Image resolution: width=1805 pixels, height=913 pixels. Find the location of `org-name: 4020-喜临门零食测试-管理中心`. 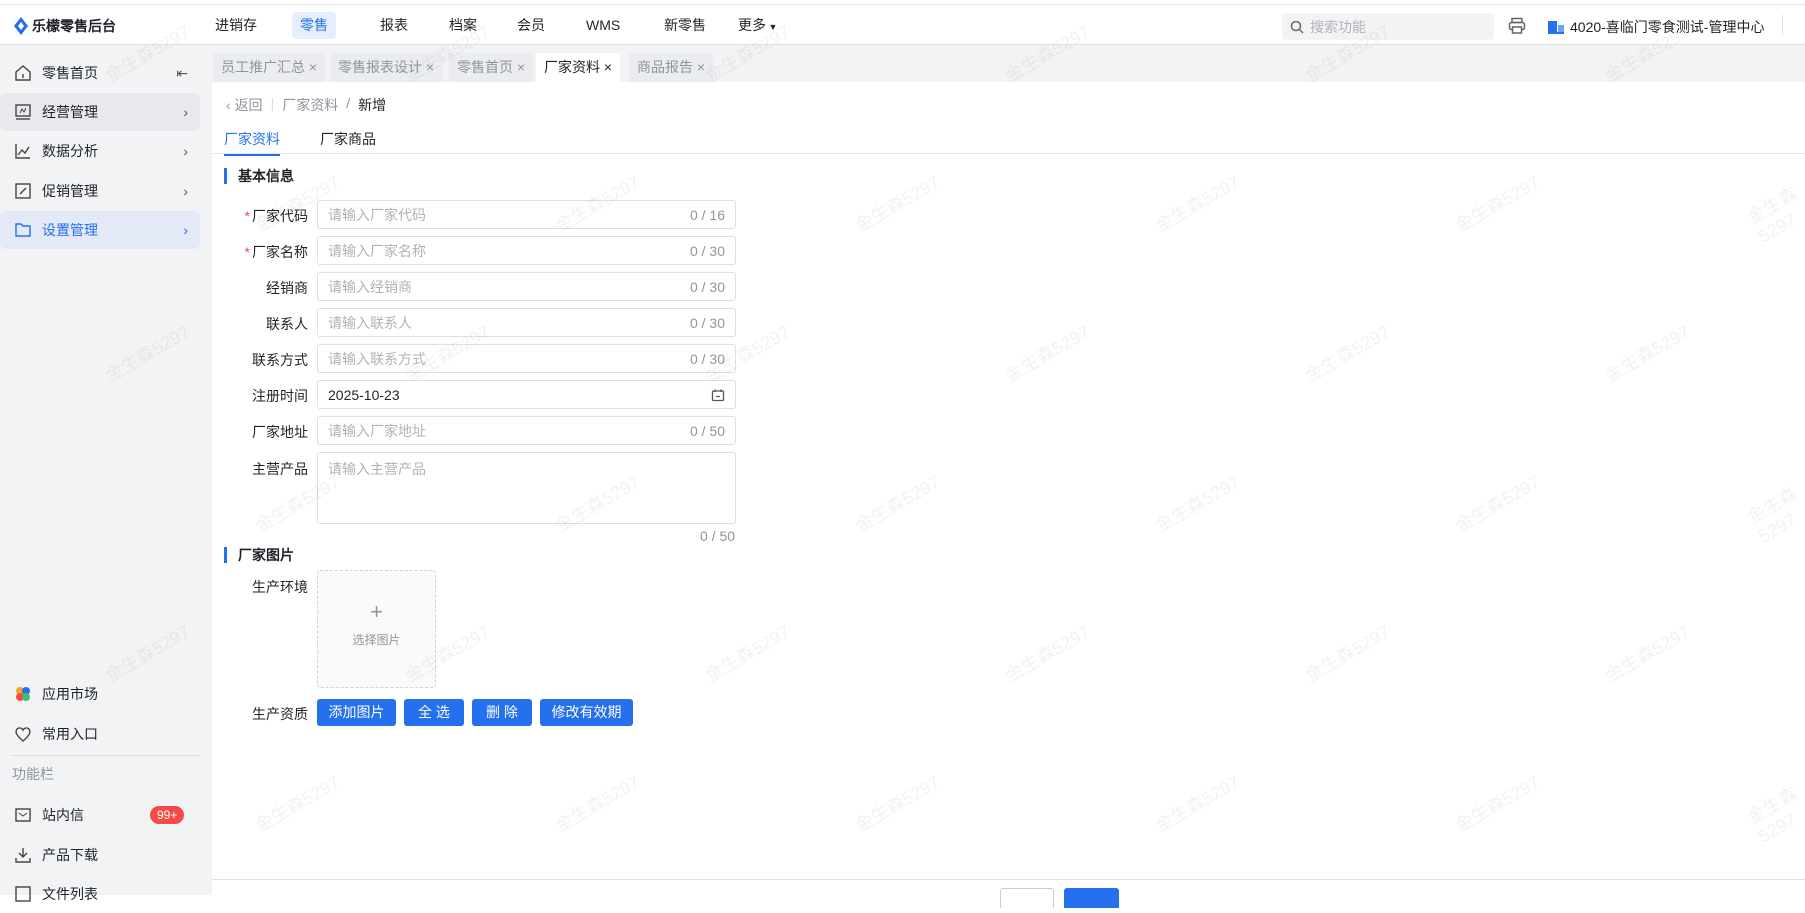

org-name: 4020-喜临门零食测试-管理中心 is located at coordinates (1667, 27).